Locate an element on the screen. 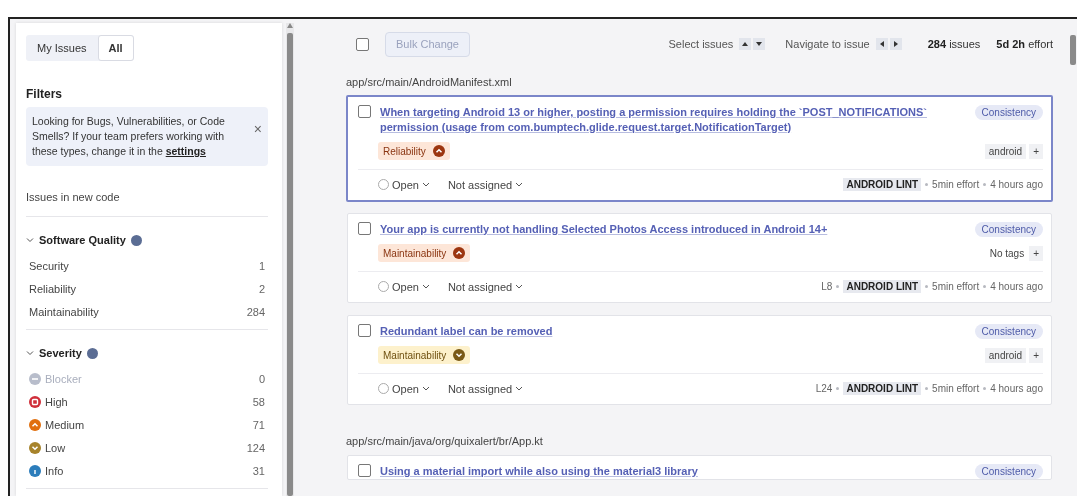  select-all-checkbox is located at coordinates (362, 44).